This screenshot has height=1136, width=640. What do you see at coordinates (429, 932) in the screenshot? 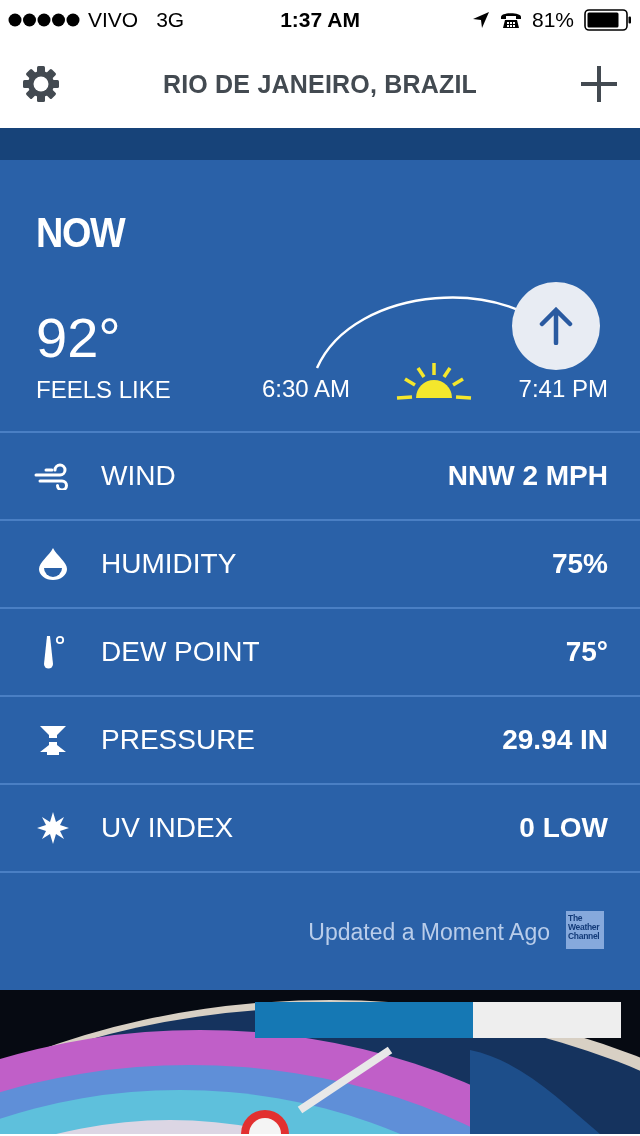
I see `updated-text: Updated a Moment Ago` at bounding box center [429, 932].